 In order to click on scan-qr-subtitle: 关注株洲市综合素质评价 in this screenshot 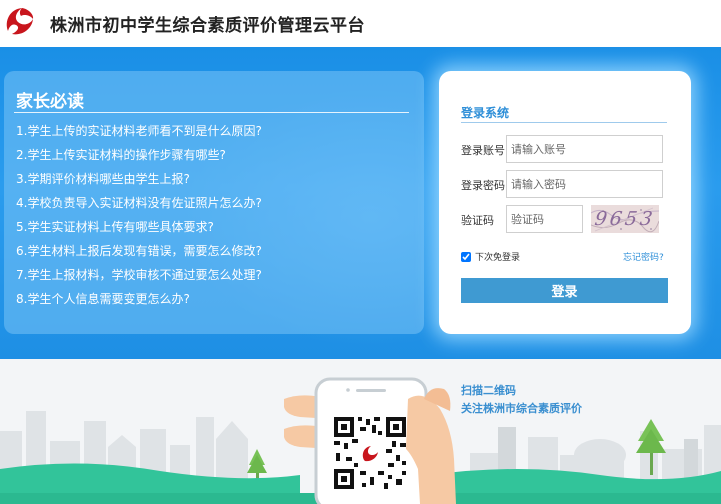, I will do `click(521, 408)`.